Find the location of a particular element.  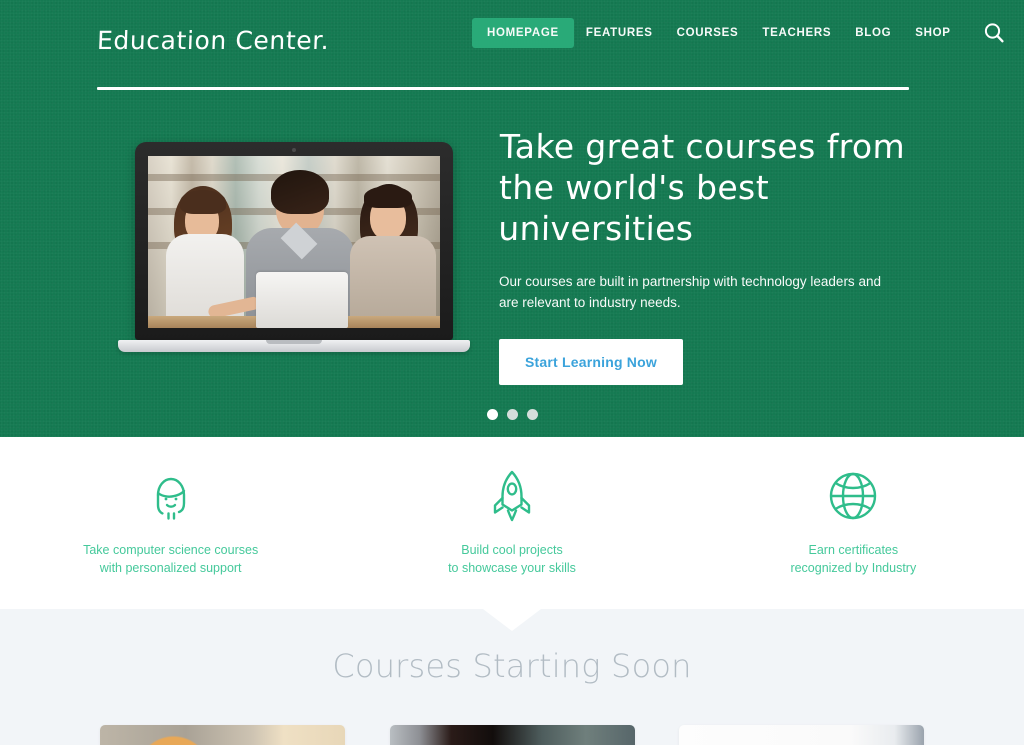

face-girl-icon is located at coordinates (170, 496).